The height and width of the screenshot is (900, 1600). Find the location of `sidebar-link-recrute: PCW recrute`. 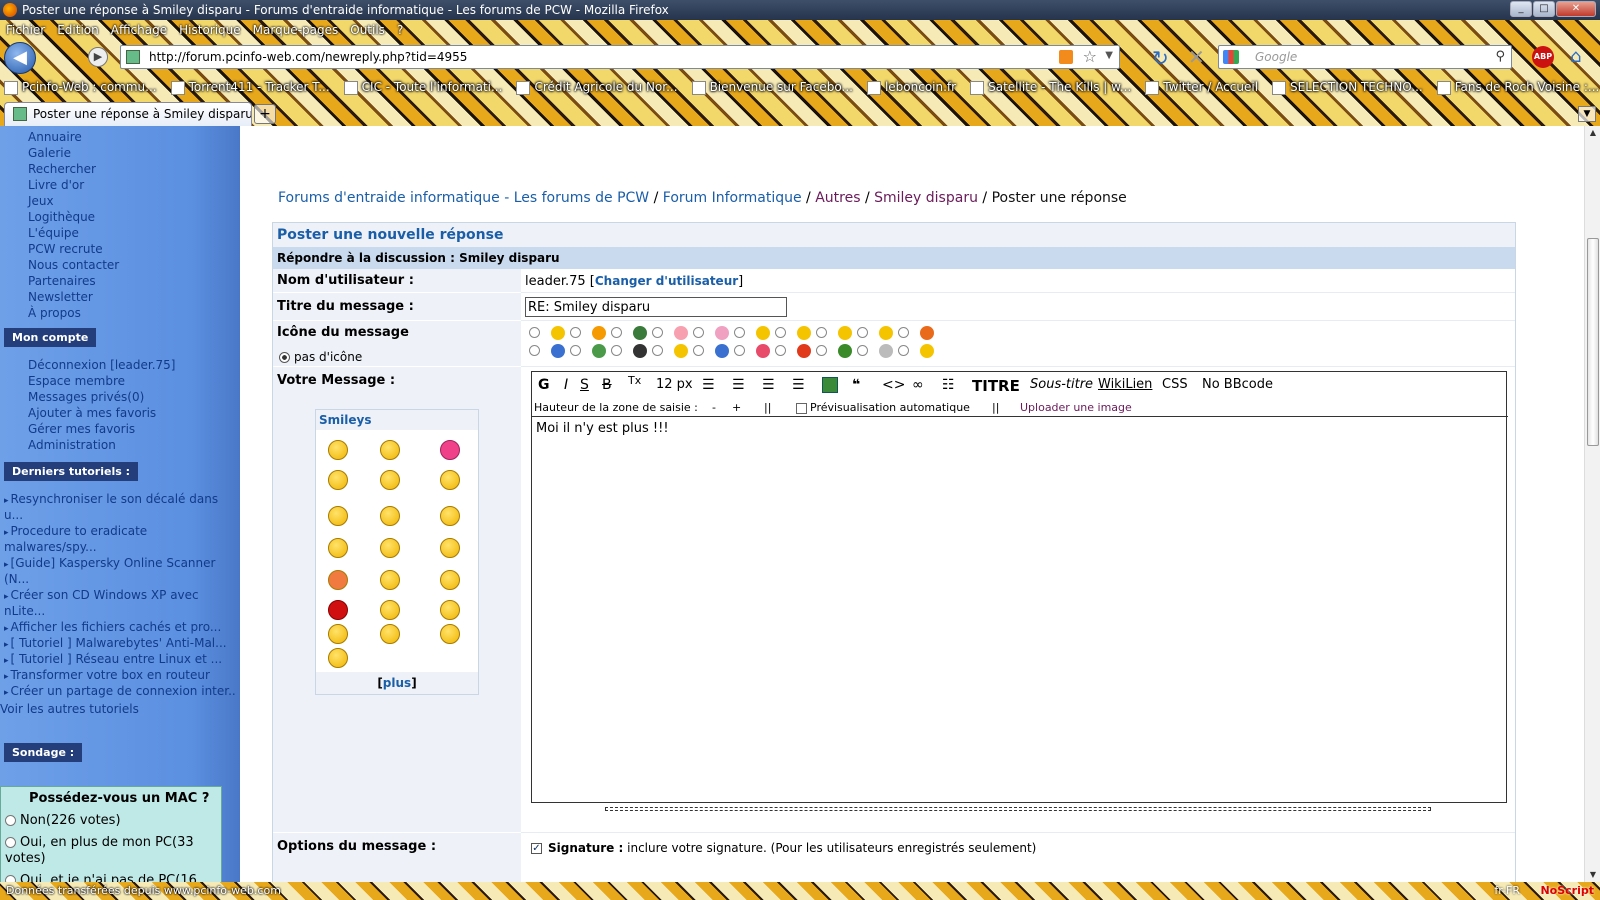

sidebar-link-recrute: PCW recrute is located at coordinates (65, 249).